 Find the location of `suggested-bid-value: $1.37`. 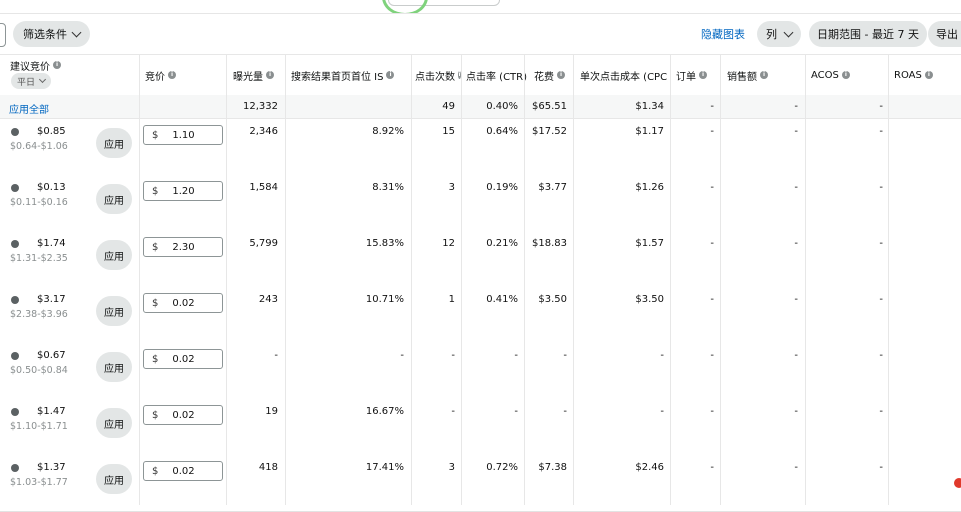

suggested-bid-value: $1.37 is located at coordinates (51, 467).